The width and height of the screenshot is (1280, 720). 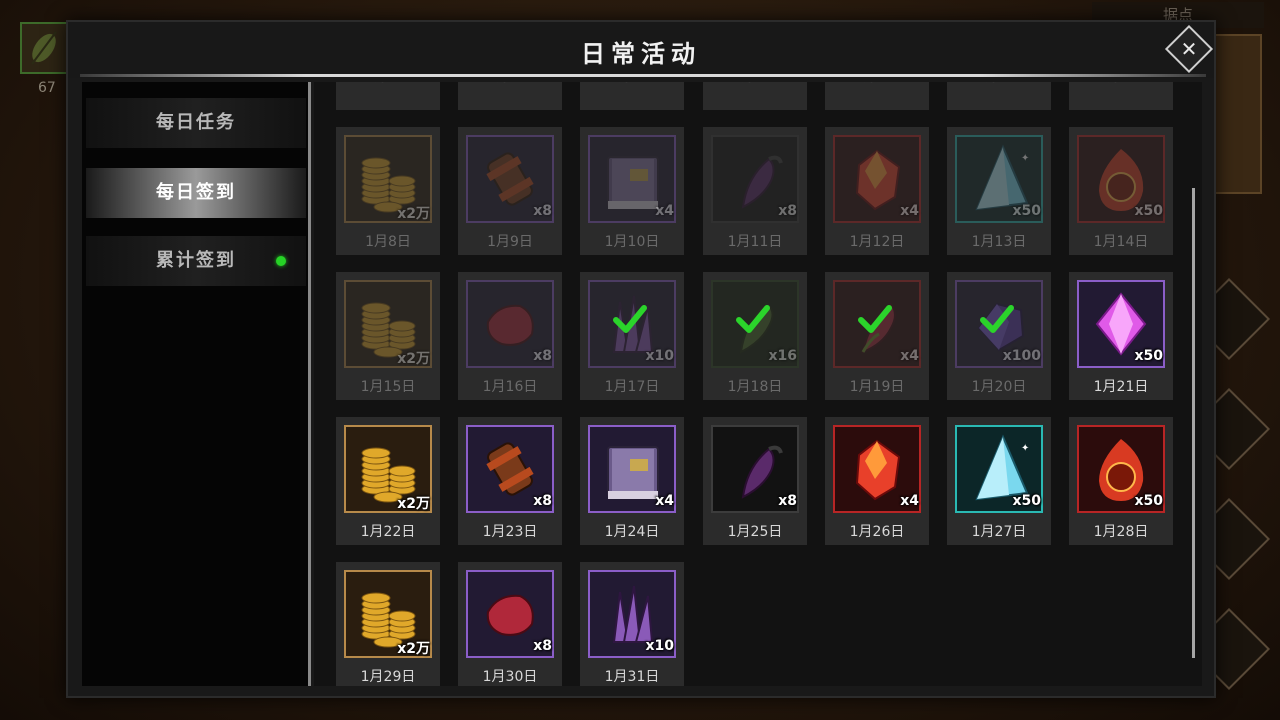 I want to click on reward-day-label: 1月30日, so click(x=510, y=677).